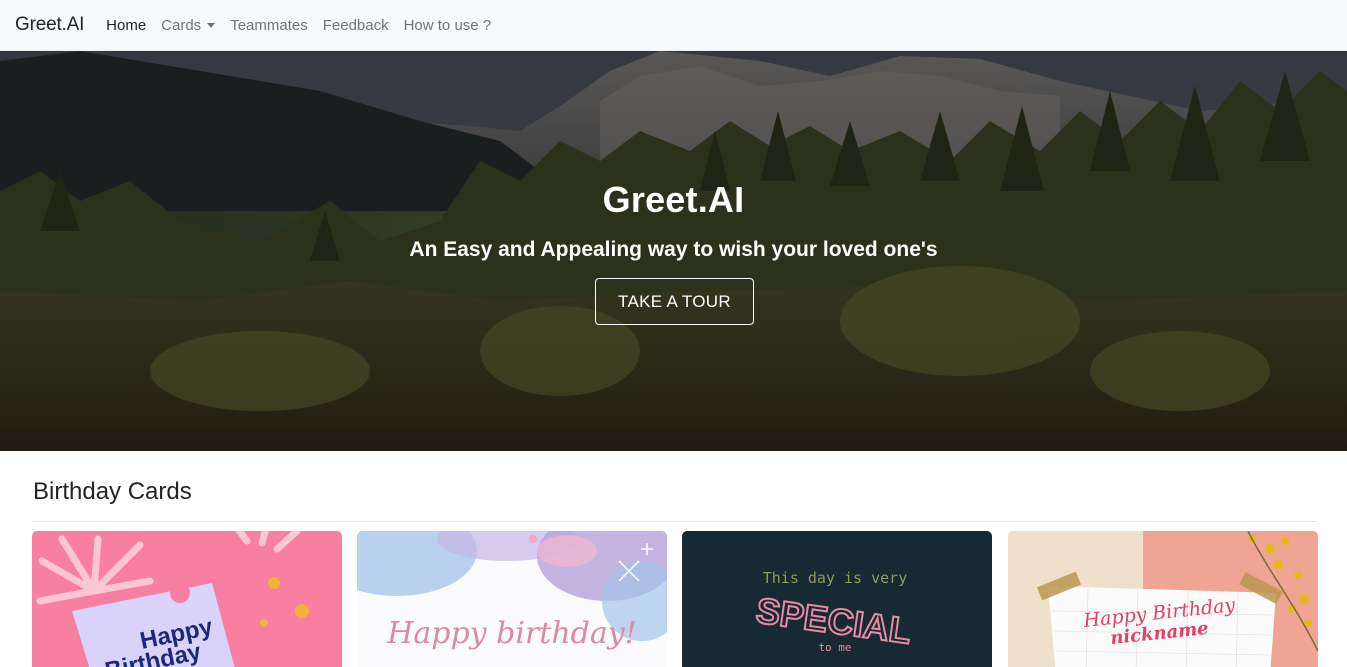 The image size is (1347, 667). What do you see at coordinates (49, 25) in the screenshot?
I see `navbar-brand: Greet.AI` at bounding box center [49, 25].